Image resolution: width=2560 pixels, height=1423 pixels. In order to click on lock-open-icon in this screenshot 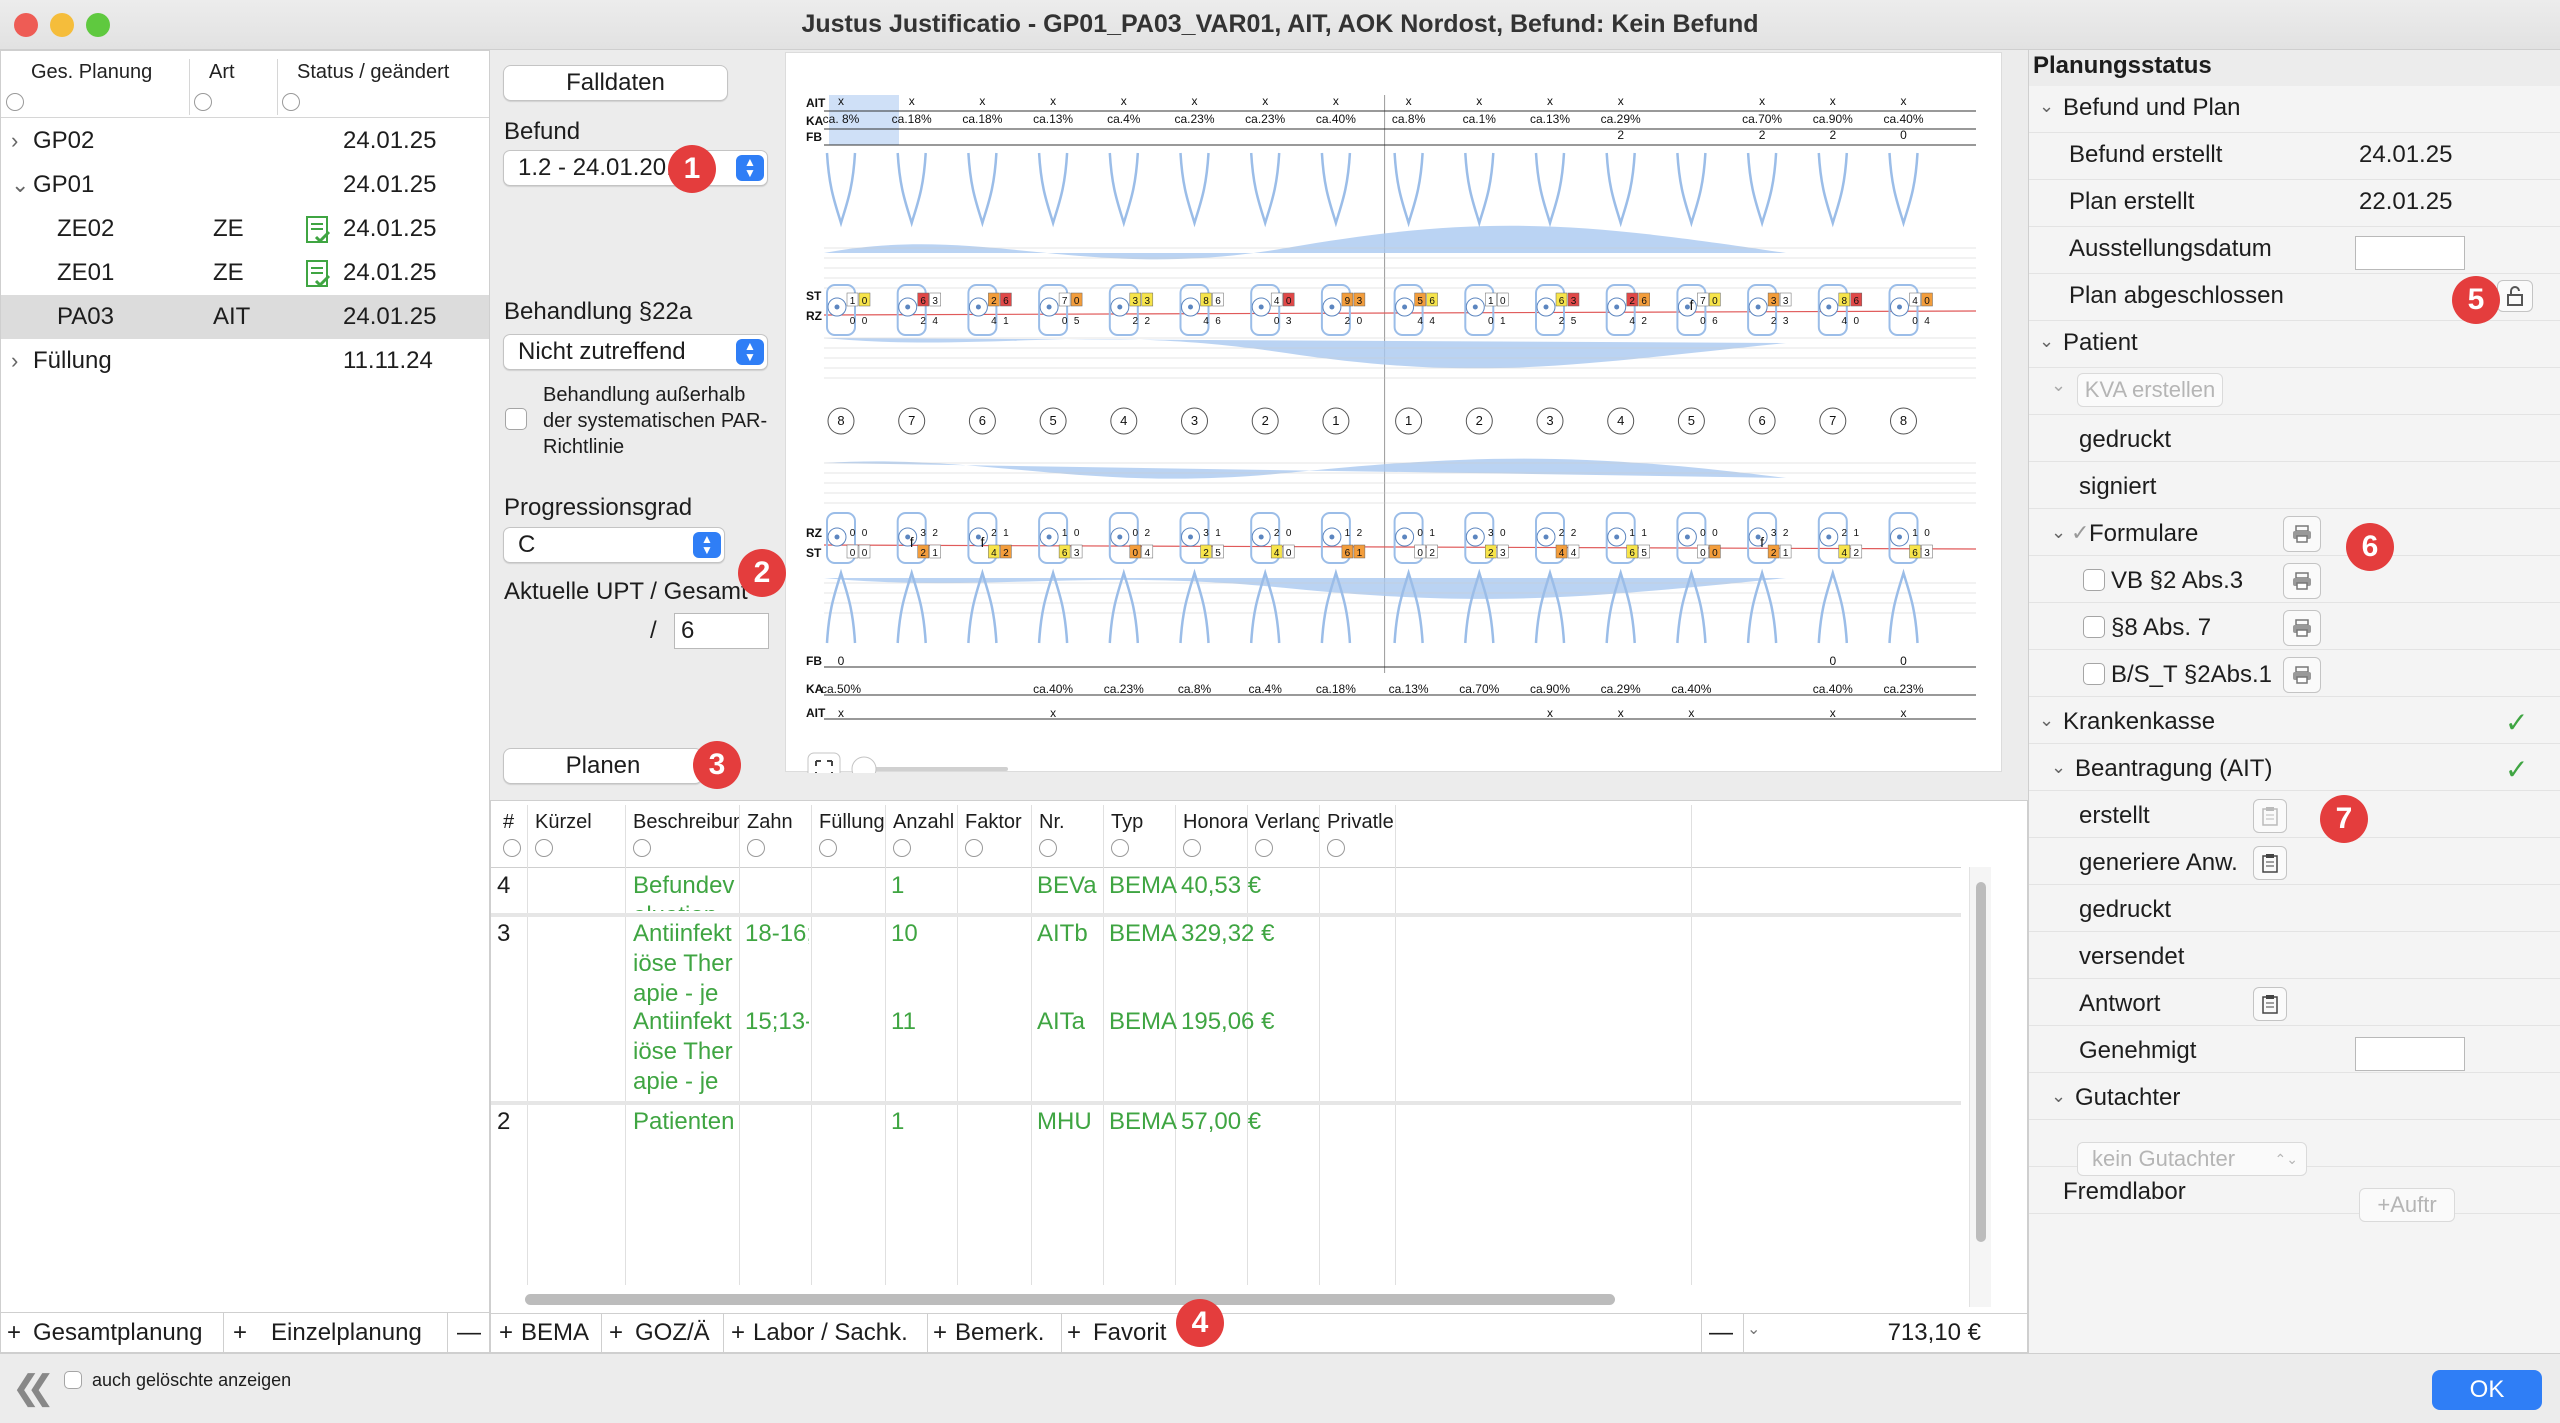, I will do `click(2515, 296)`.